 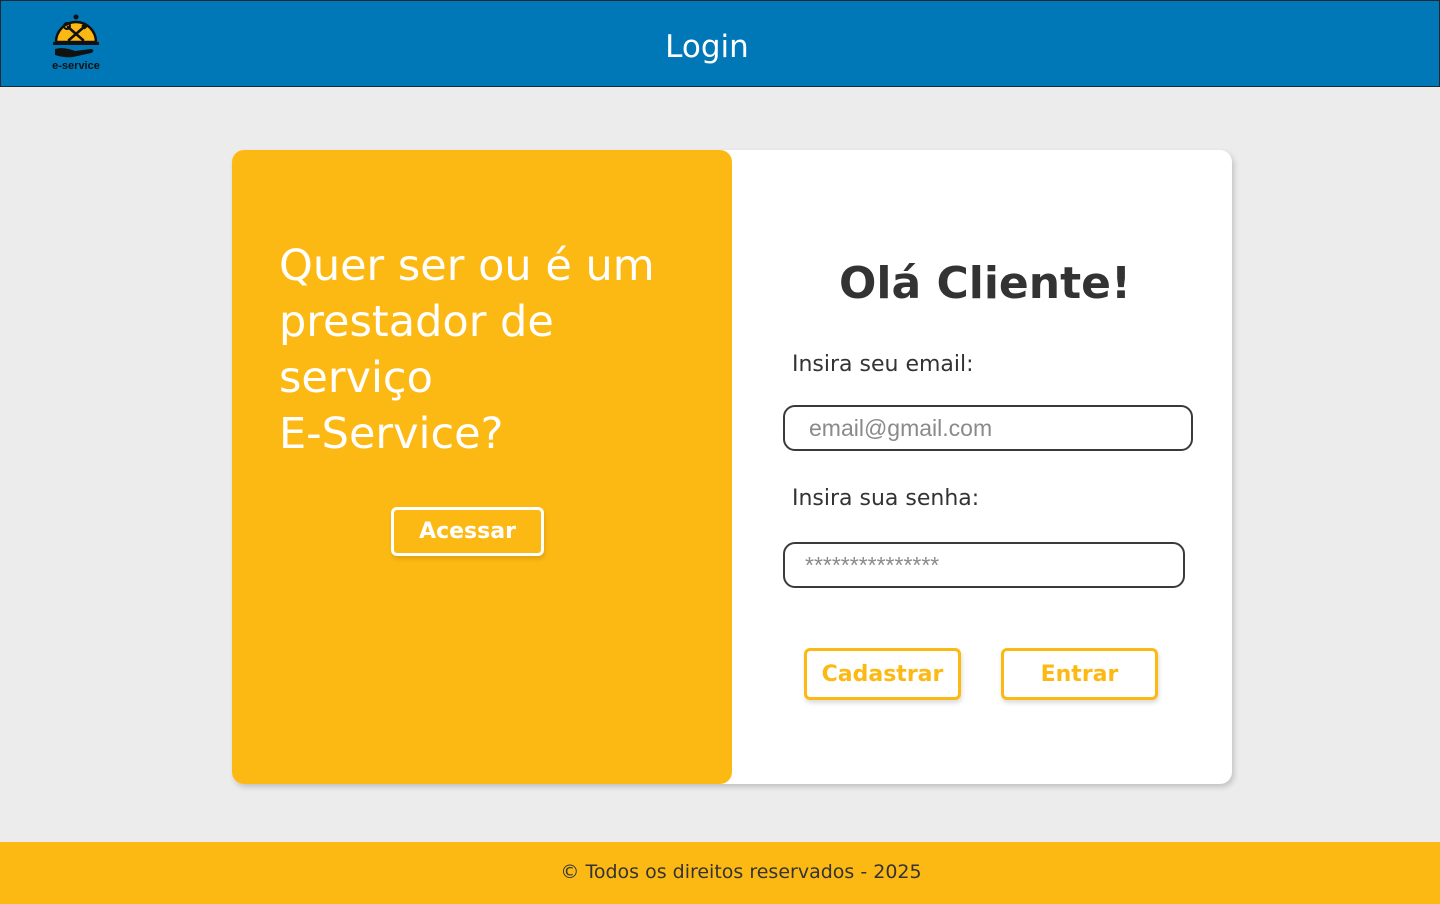 I want to click on register-button: Cadastrar, so click(x=882, y=674).